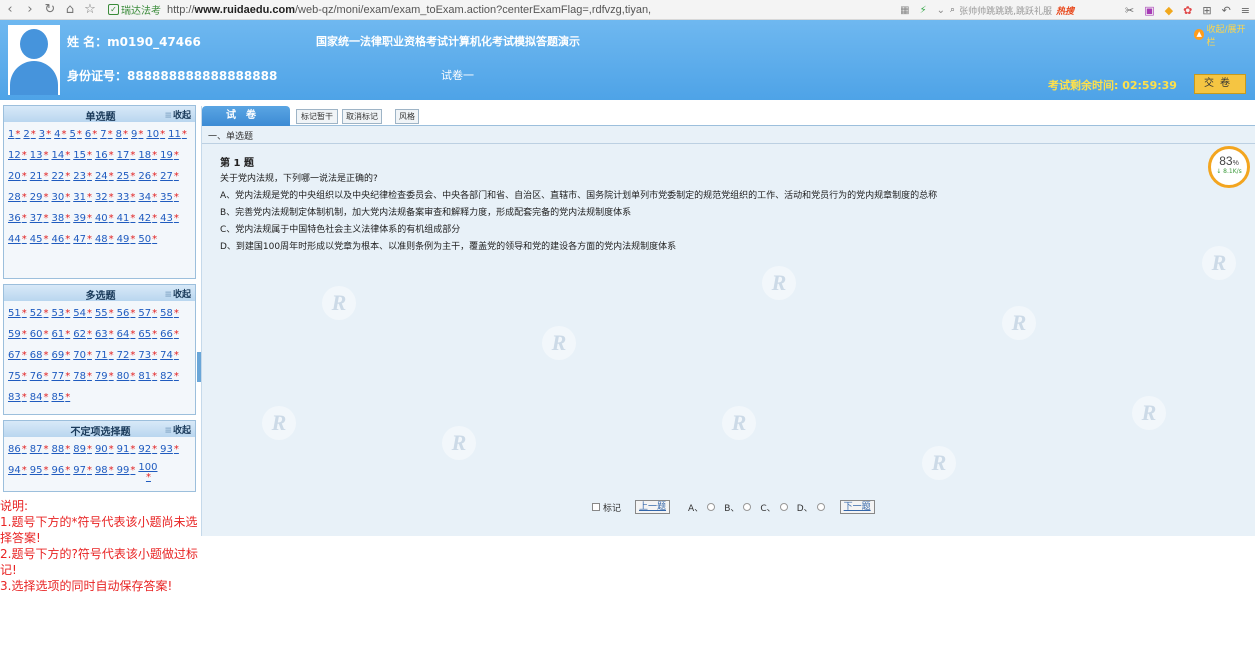  Describe the element at coordinates (126, 334) in the screenshot. I see `question-link: 64*` at that location.